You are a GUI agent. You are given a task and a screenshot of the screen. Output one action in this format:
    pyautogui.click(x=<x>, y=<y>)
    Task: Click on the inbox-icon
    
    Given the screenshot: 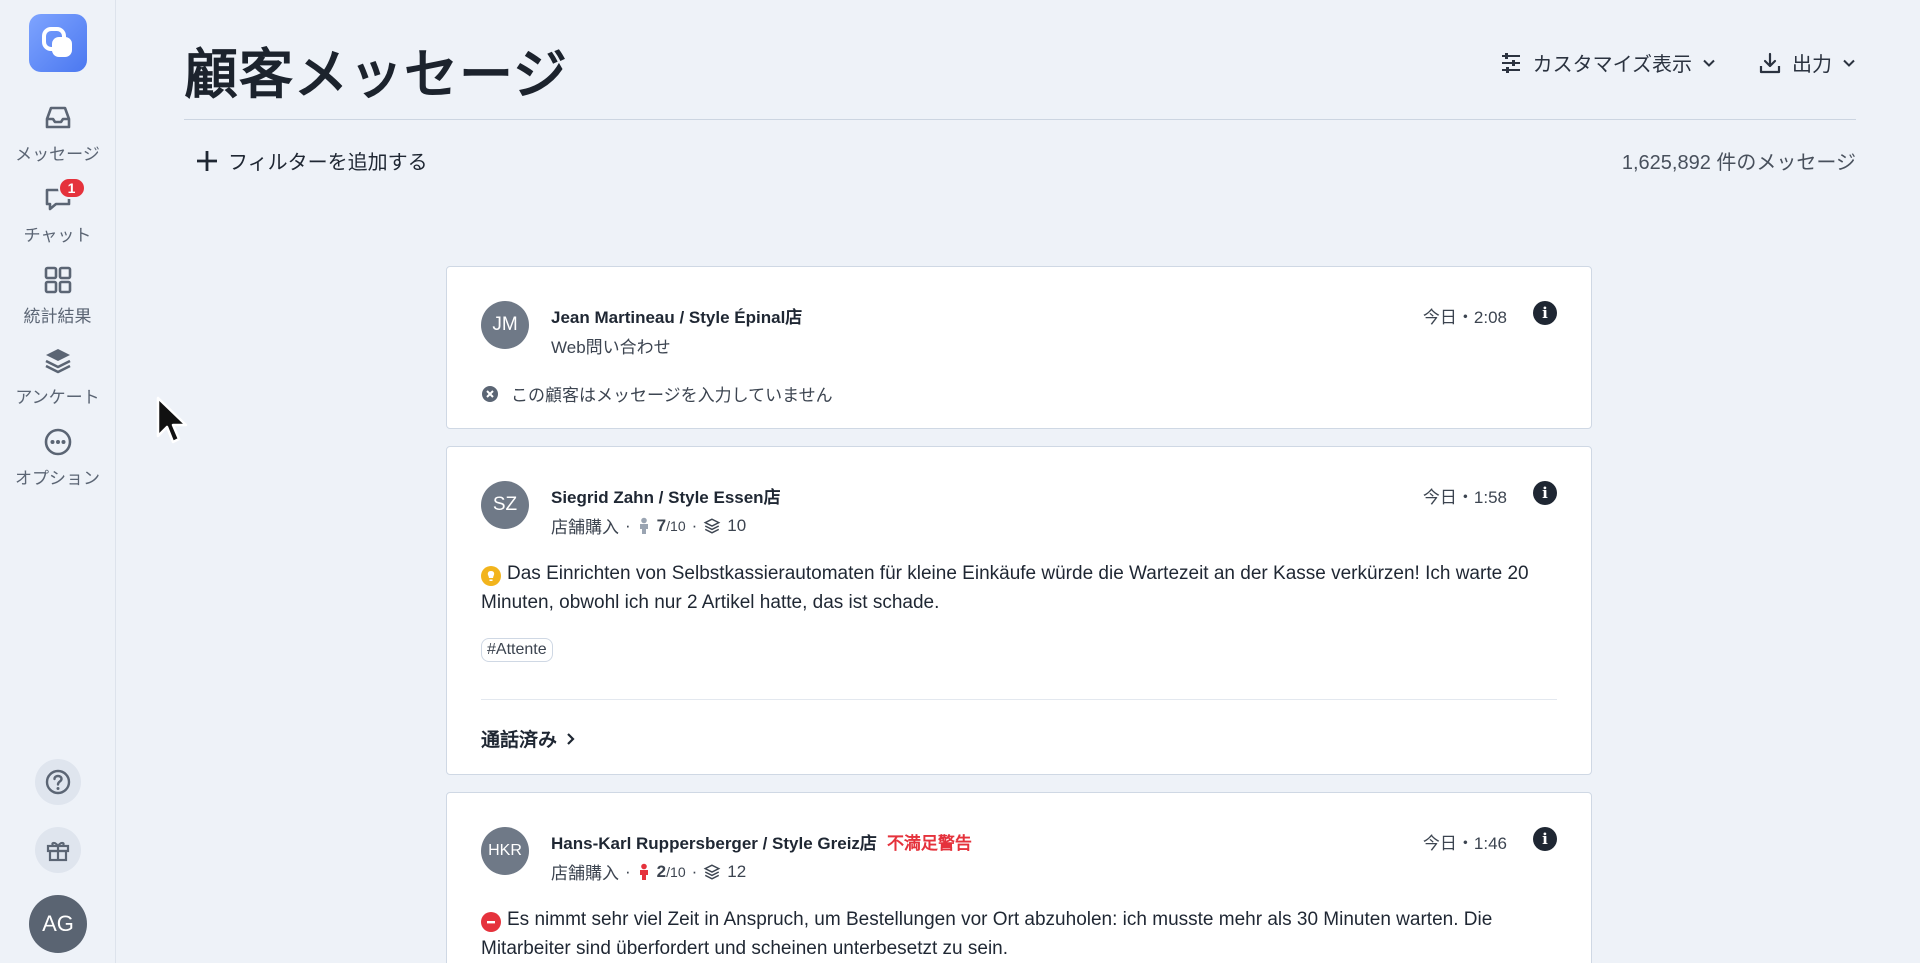 What is the action you would take?
    pyautogui.click(x=57, y=117)
    